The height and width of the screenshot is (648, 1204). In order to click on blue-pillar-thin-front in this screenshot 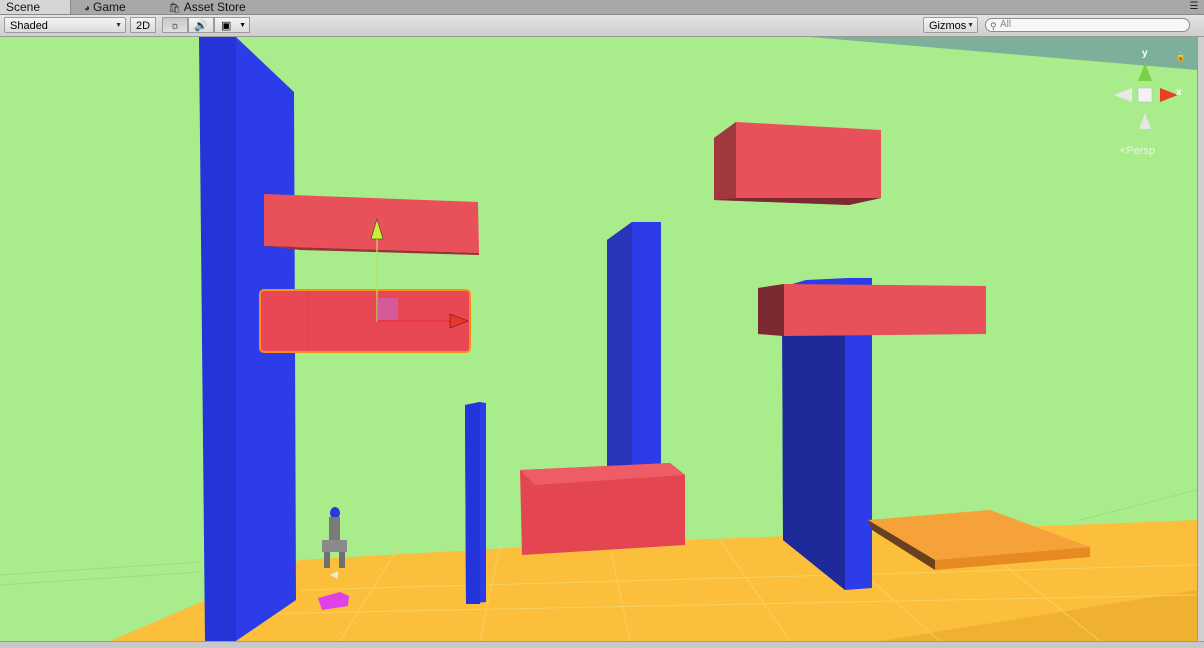, I will do `click(472, 503)`.